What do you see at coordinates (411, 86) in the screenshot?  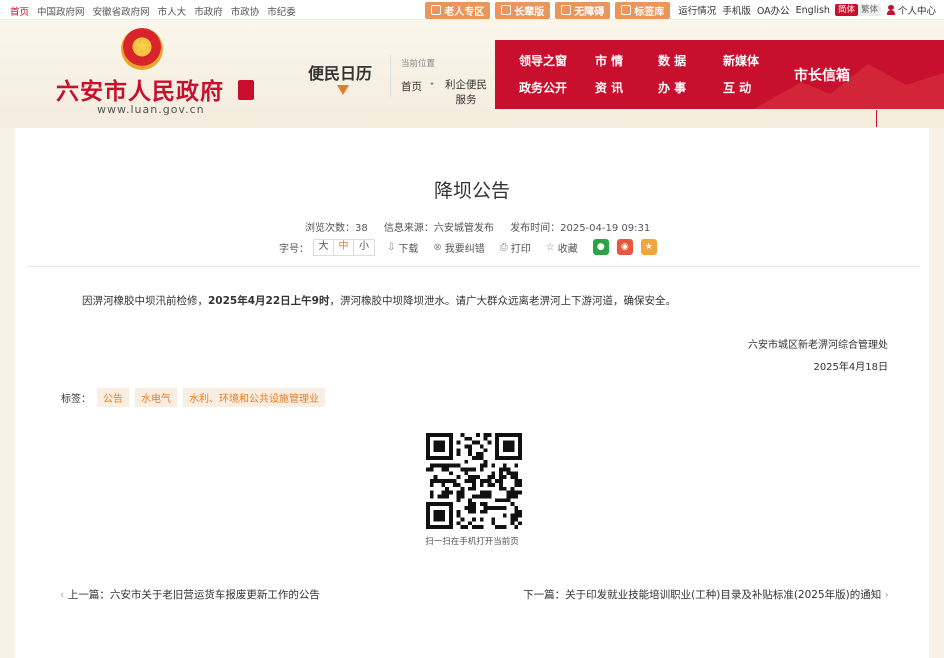 I see `breadcrumb-home: 首页` at bounding box center [411, 86].